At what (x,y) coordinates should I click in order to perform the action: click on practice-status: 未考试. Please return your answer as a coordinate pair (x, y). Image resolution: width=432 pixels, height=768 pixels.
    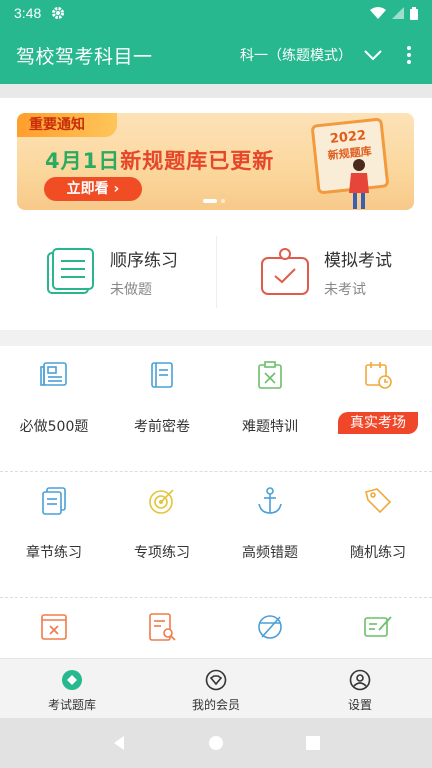
    Looking at the image, I should click on (345, 289).